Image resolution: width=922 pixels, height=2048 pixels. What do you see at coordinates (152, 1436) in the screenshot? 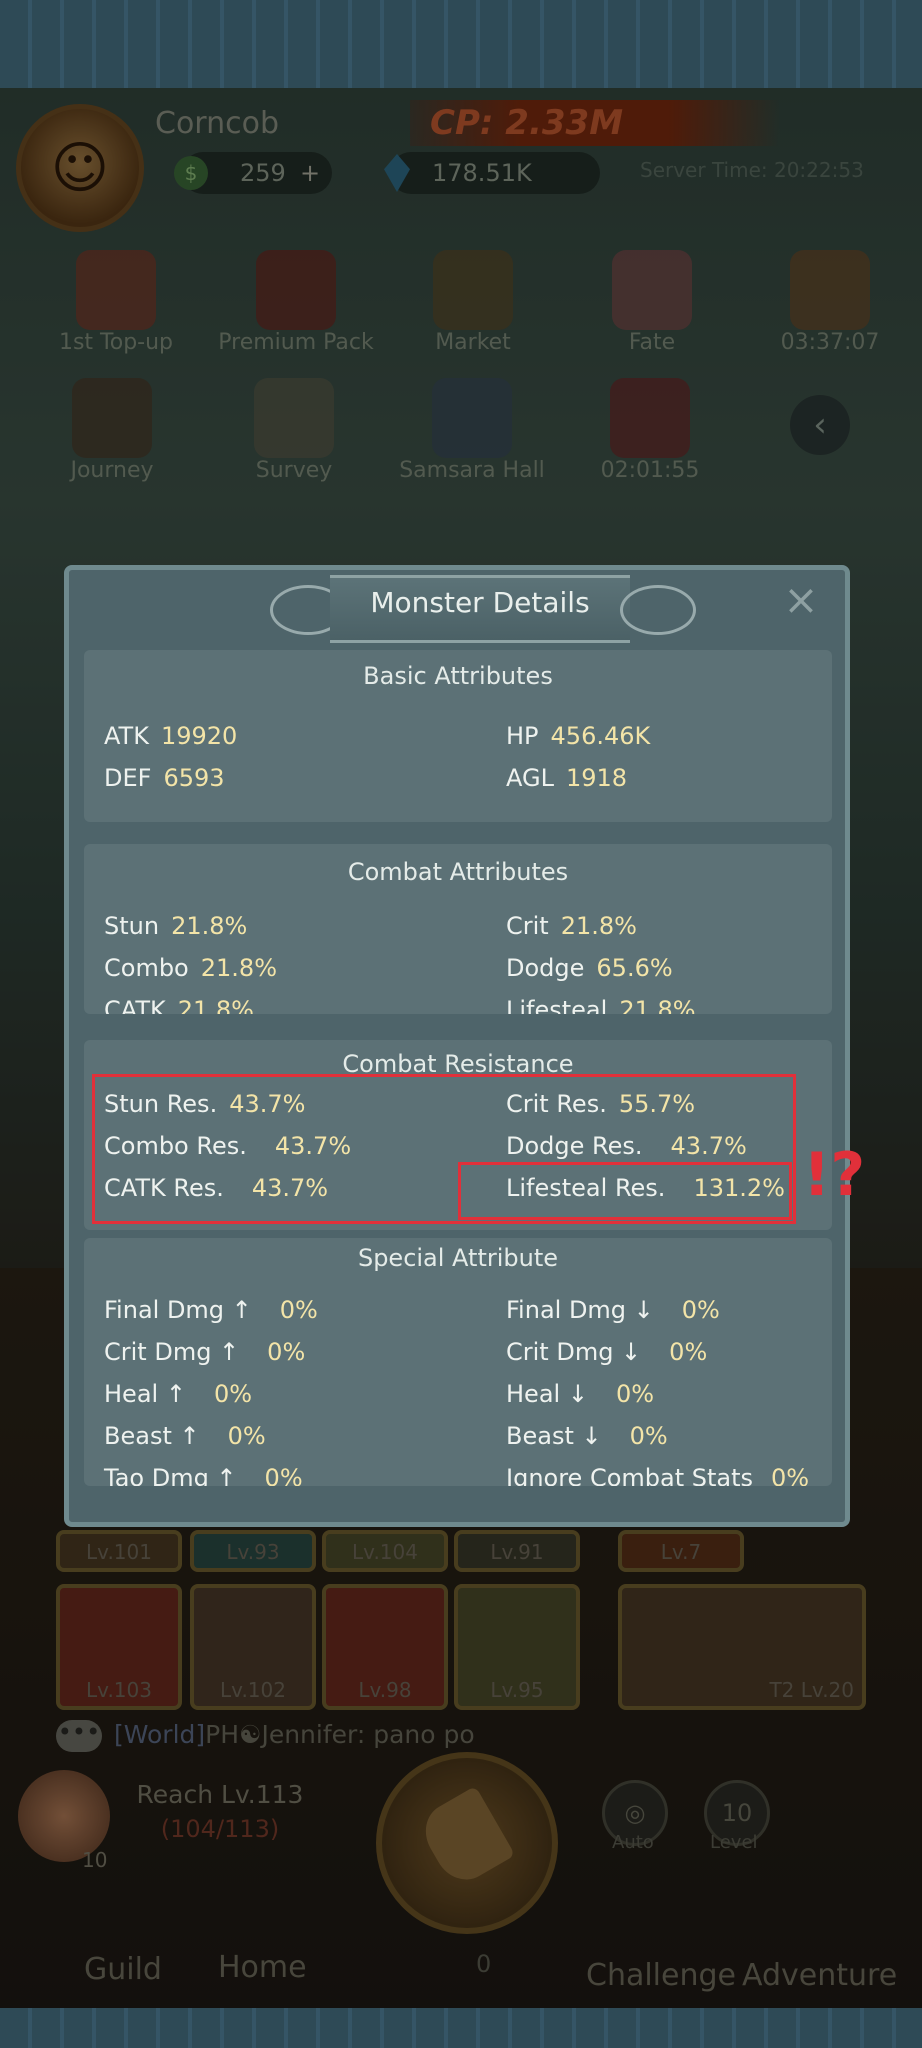
I see `stat-label: Beast ↑` at bounding box center [152, 1436].